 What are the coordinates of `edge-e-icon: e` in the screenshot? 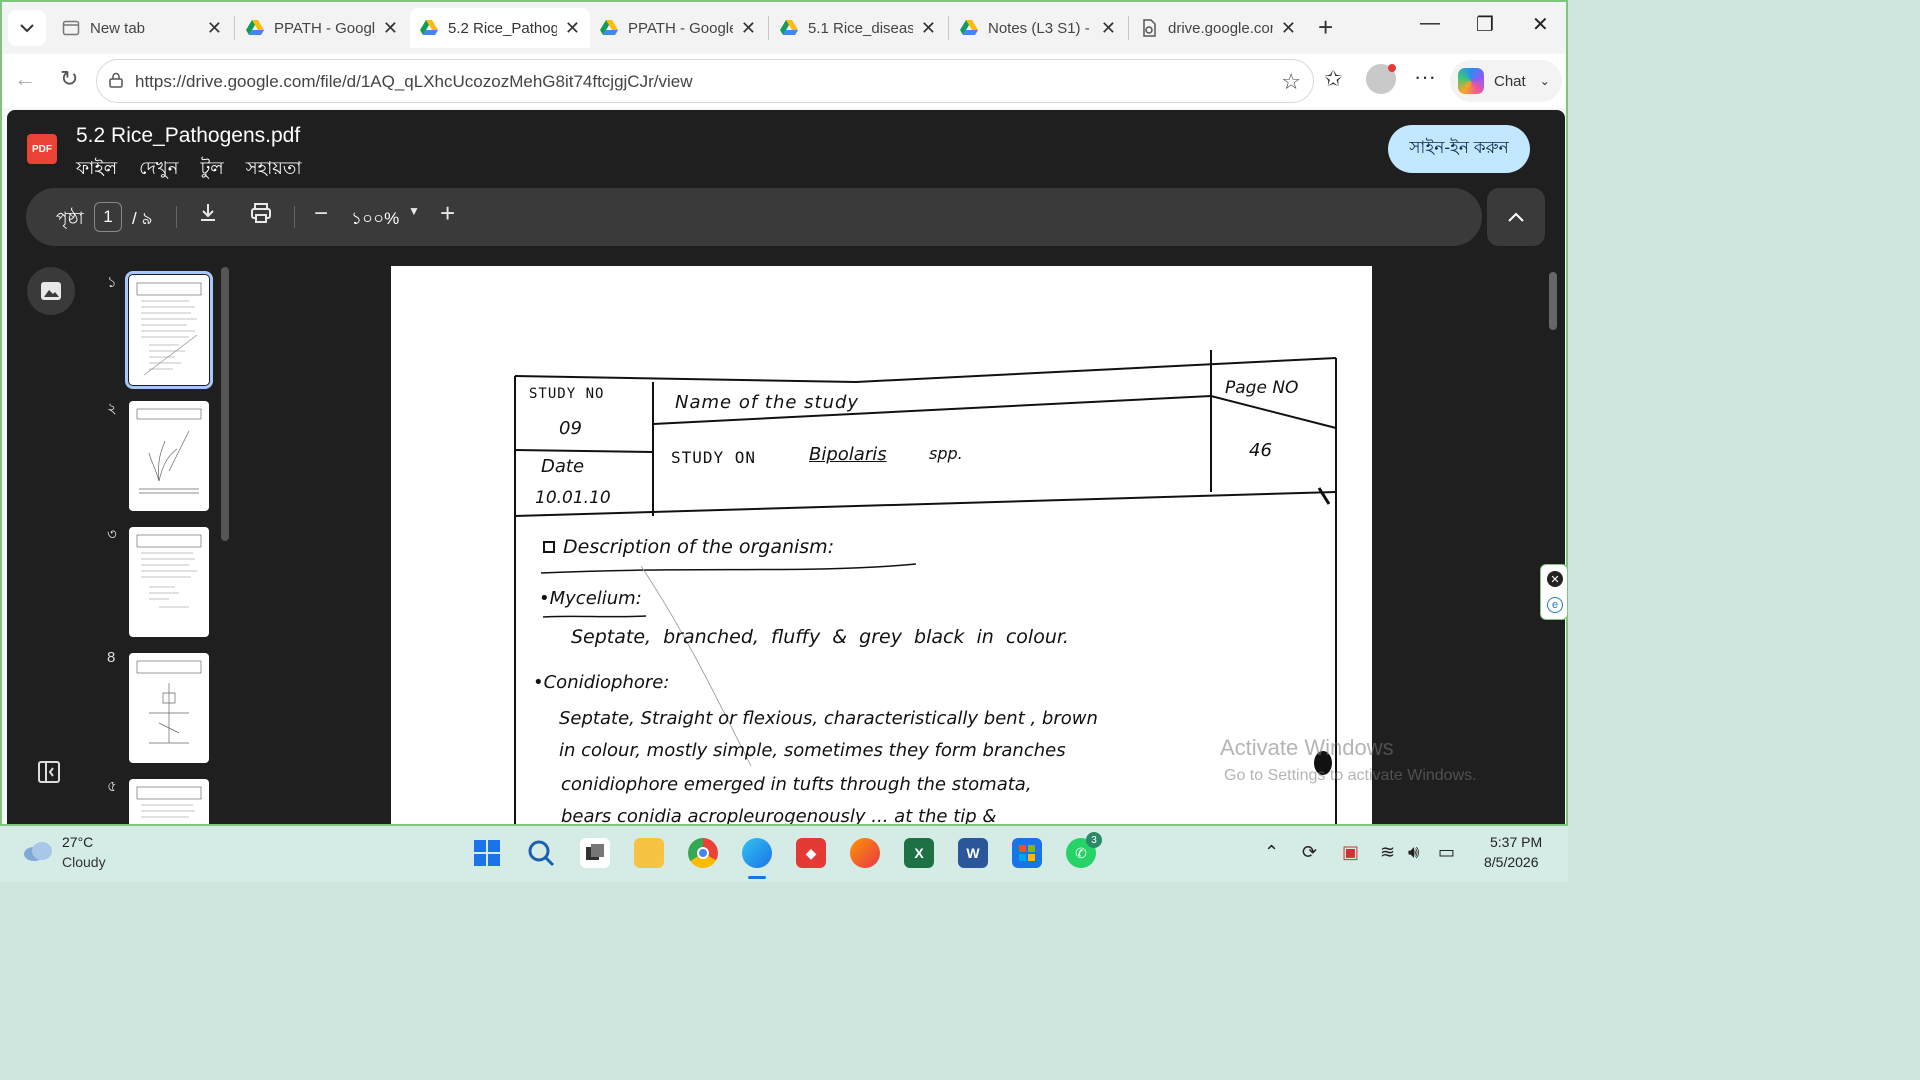 It's located at (1555, 605).